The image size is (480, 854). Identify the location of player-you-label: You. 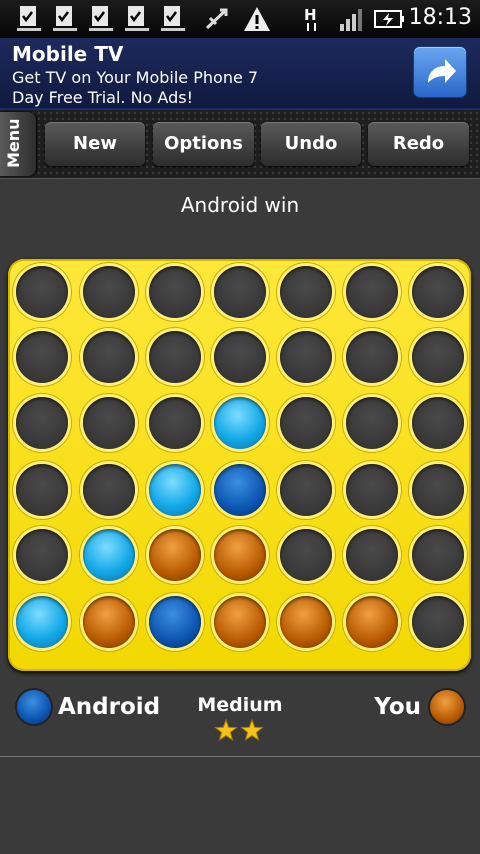
(397, 707).